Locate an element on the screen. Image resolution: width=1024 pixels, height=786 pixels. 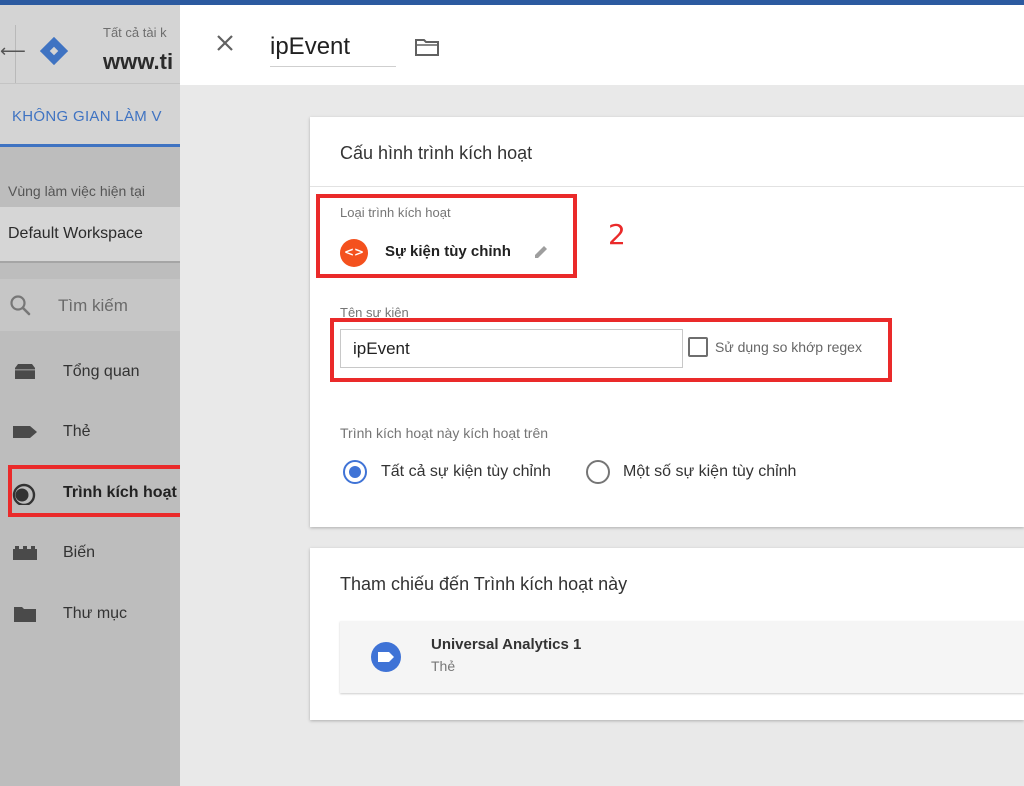
editor-header: ipEvent is located at coordinates (602, 45).